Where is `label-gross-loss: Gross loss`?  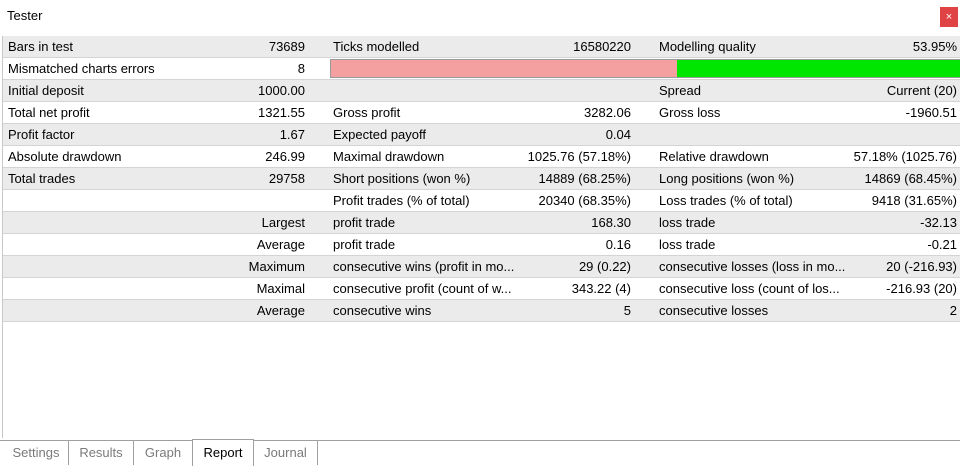 label-gross-loss: Gross loss is located at coordinates (690, 112).